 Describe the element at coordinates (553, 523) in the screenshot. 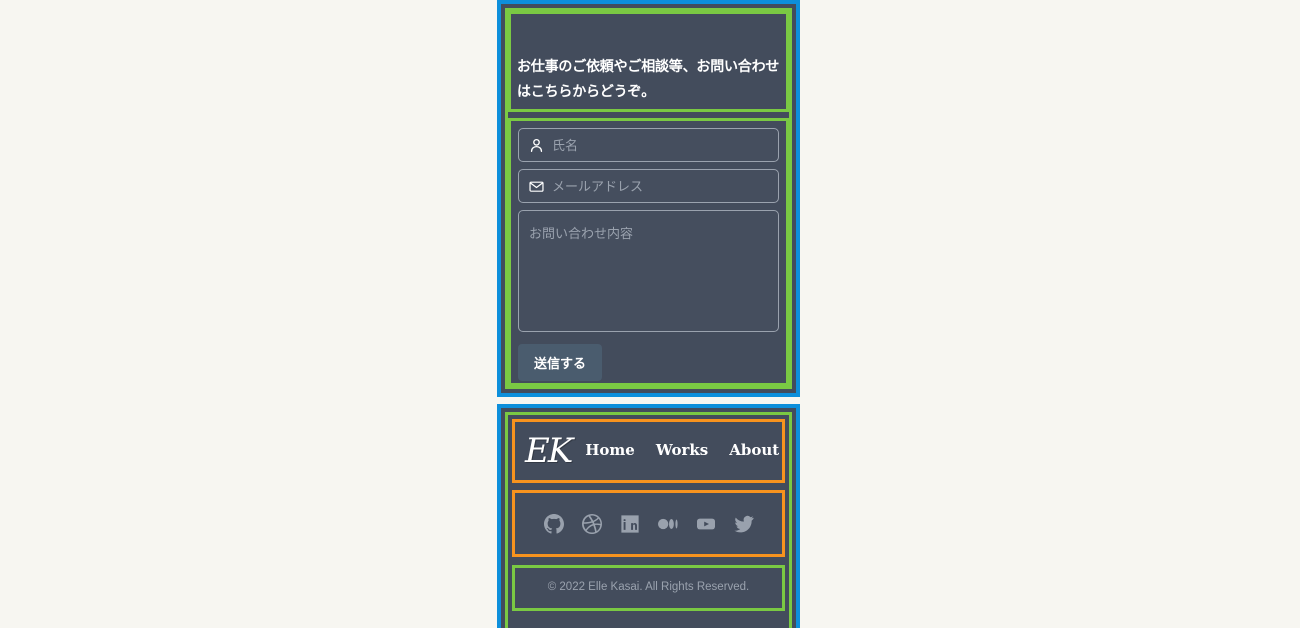

I see `github-icon` at that location.